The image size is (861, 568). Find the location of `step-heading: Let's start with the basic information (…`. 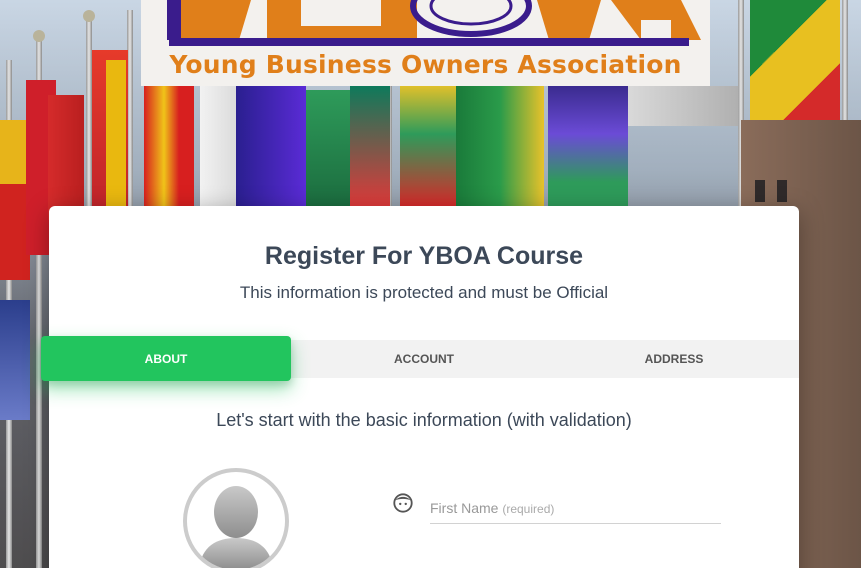

step-heading: Let's start with the basic information (… is located at coordinates (424, 420).